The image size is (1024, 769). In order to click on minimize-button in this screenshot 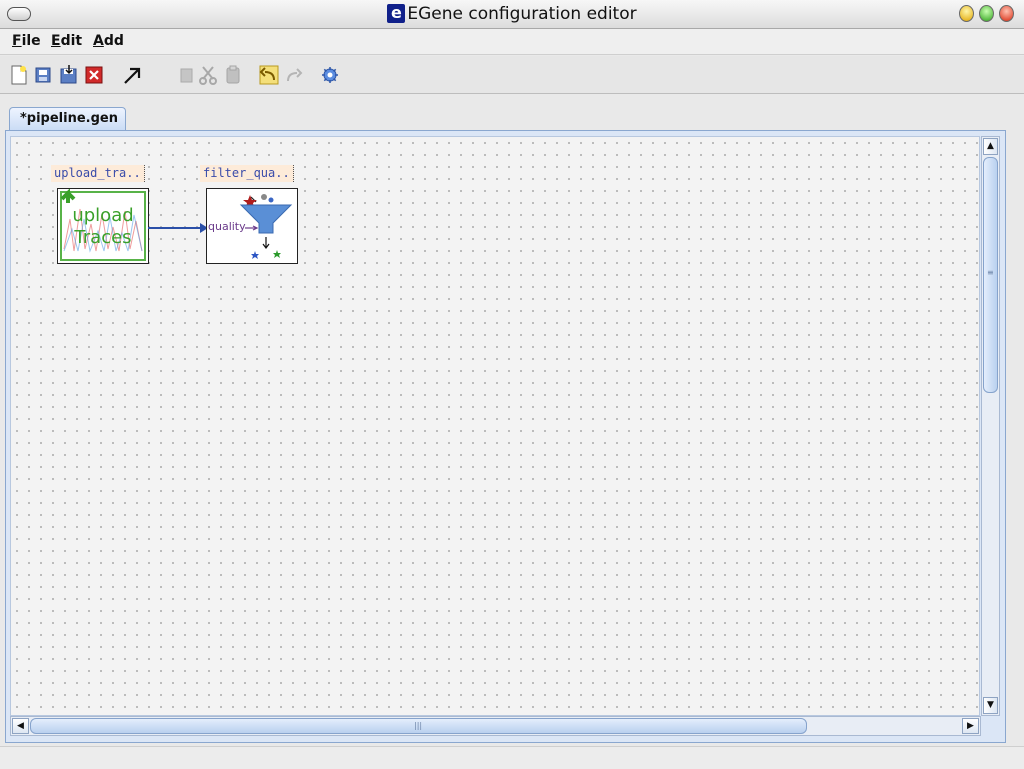, I will do `click(966, 13)`.